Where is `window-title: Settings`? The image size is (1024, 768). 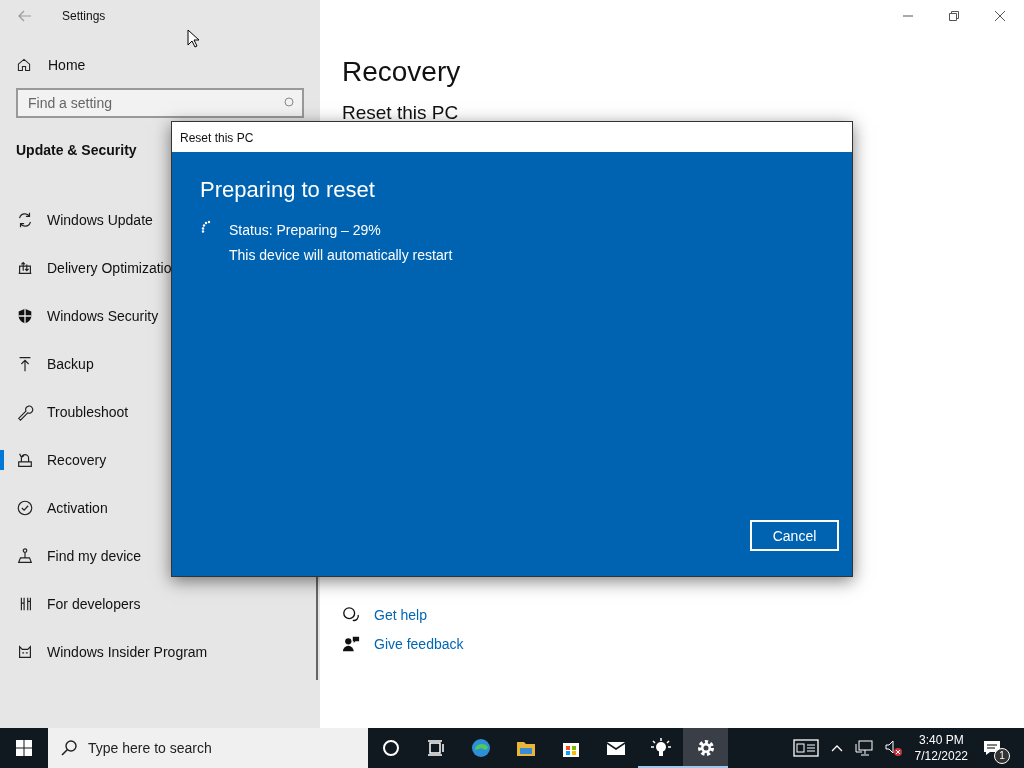 window-title: Settings is located at coordinates (84, 16).